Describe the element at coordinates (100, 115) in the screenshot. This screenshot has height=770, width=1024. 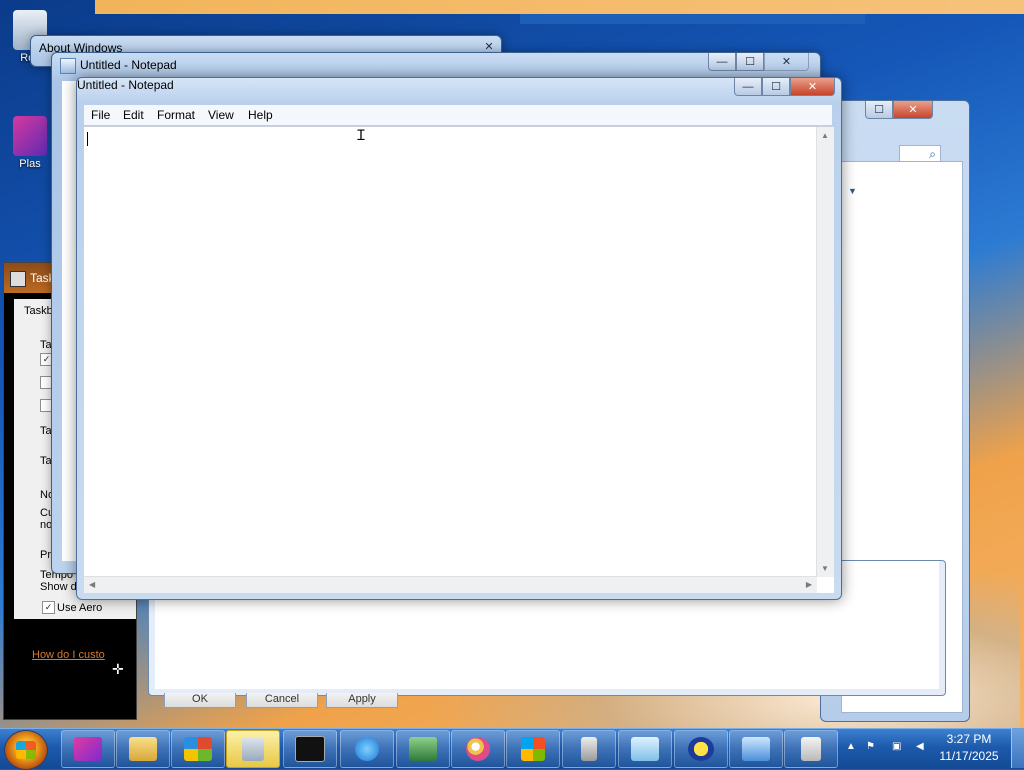
I see `menu-file: File` at that location.